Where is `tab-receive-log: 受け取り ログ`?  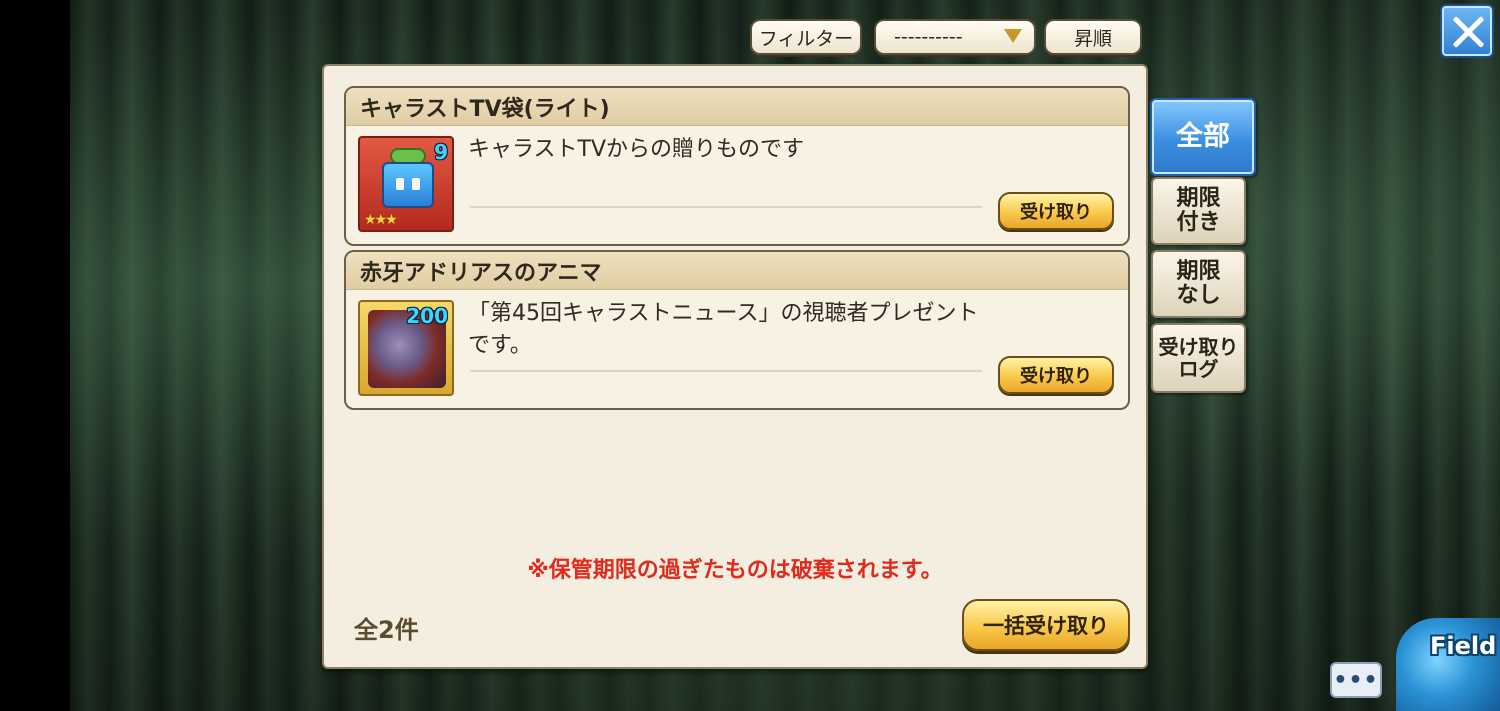 tab-receive-log: 受け取り ログ is located at coordinates (1198, 358).